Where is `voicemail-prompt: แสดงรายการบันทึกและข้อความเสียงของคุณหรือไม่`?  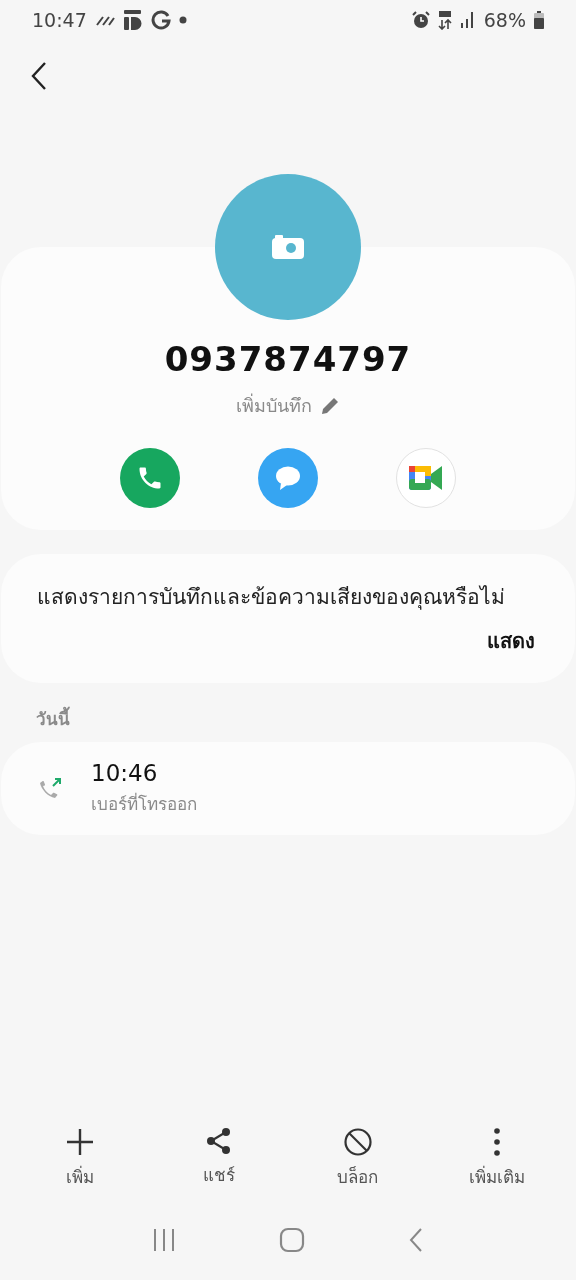 voicemail-prompt: แสดงรายการบันทึกและข้อความเสียงของคุณหรือไม่ is located at coordinates (271, 598).